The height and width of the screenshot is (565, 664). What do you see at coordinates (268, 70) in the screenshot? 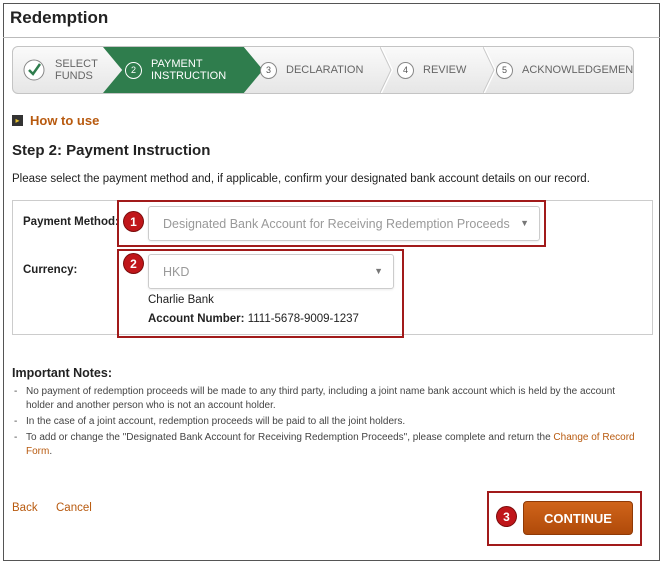
I see `step-number: 3` at bounding box center [268, 70].